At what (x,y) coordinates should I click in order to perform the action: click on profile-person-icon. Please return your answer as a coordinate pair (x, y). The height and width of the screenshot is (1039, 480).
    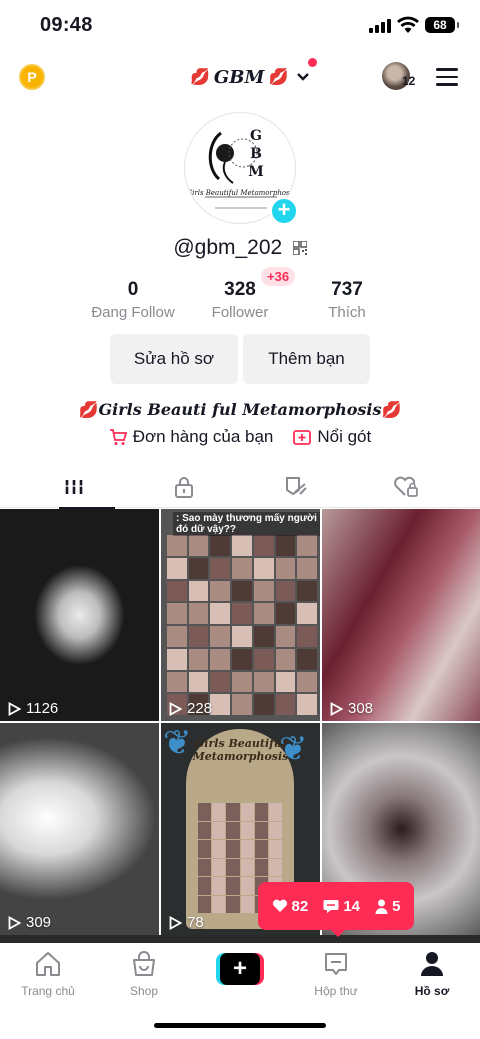
    Looking at the image, I should click on (432, 964).